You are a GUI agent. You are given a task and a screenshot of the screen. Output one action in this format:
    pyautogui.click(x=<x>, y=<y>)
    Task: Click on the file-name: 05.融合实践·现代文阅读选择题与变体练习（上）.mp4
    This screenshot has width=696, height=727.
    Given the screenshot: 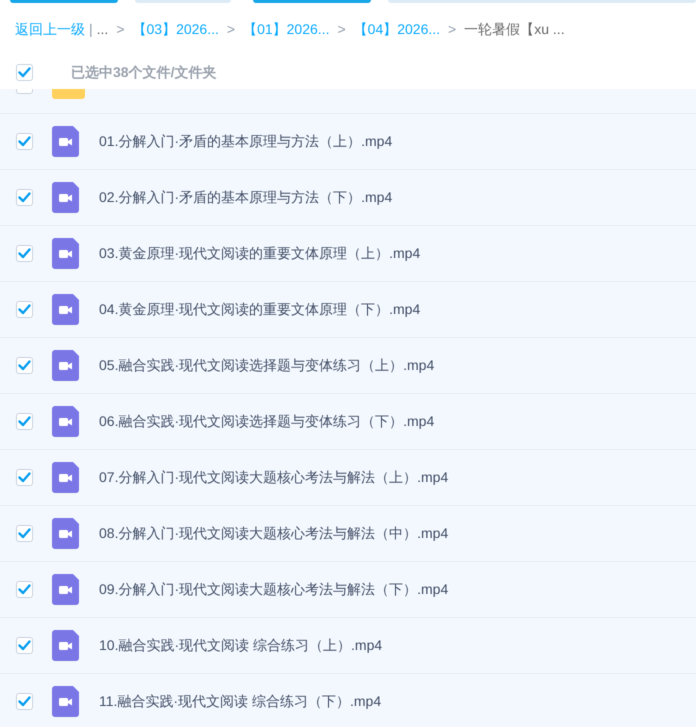 What is the action you would take?
    pyautogui.click(x=266, y=365)
    